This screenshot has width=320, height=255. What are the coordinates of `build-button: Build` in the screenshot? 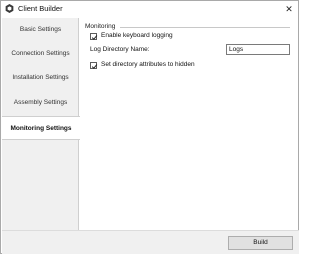 It's located at (260, 243).